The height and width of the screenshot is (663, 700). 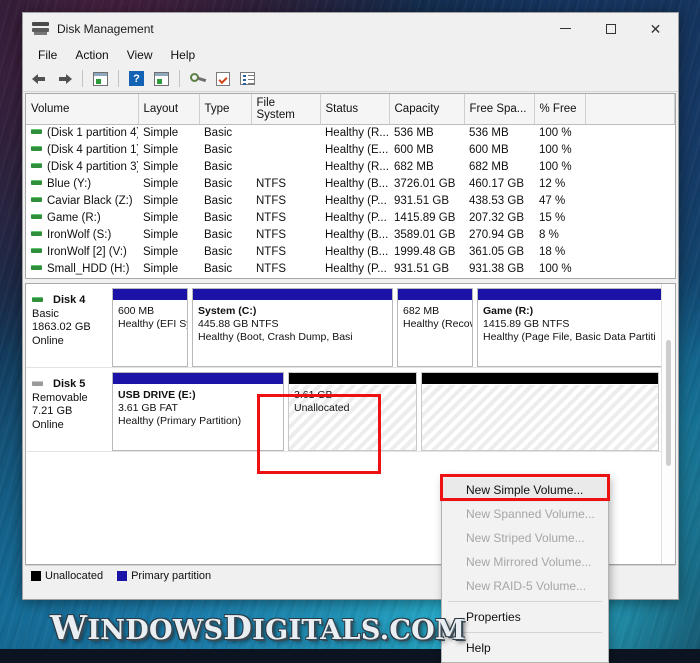 I want to click on column-header-volume: Volume, so click(x=82, y=109).